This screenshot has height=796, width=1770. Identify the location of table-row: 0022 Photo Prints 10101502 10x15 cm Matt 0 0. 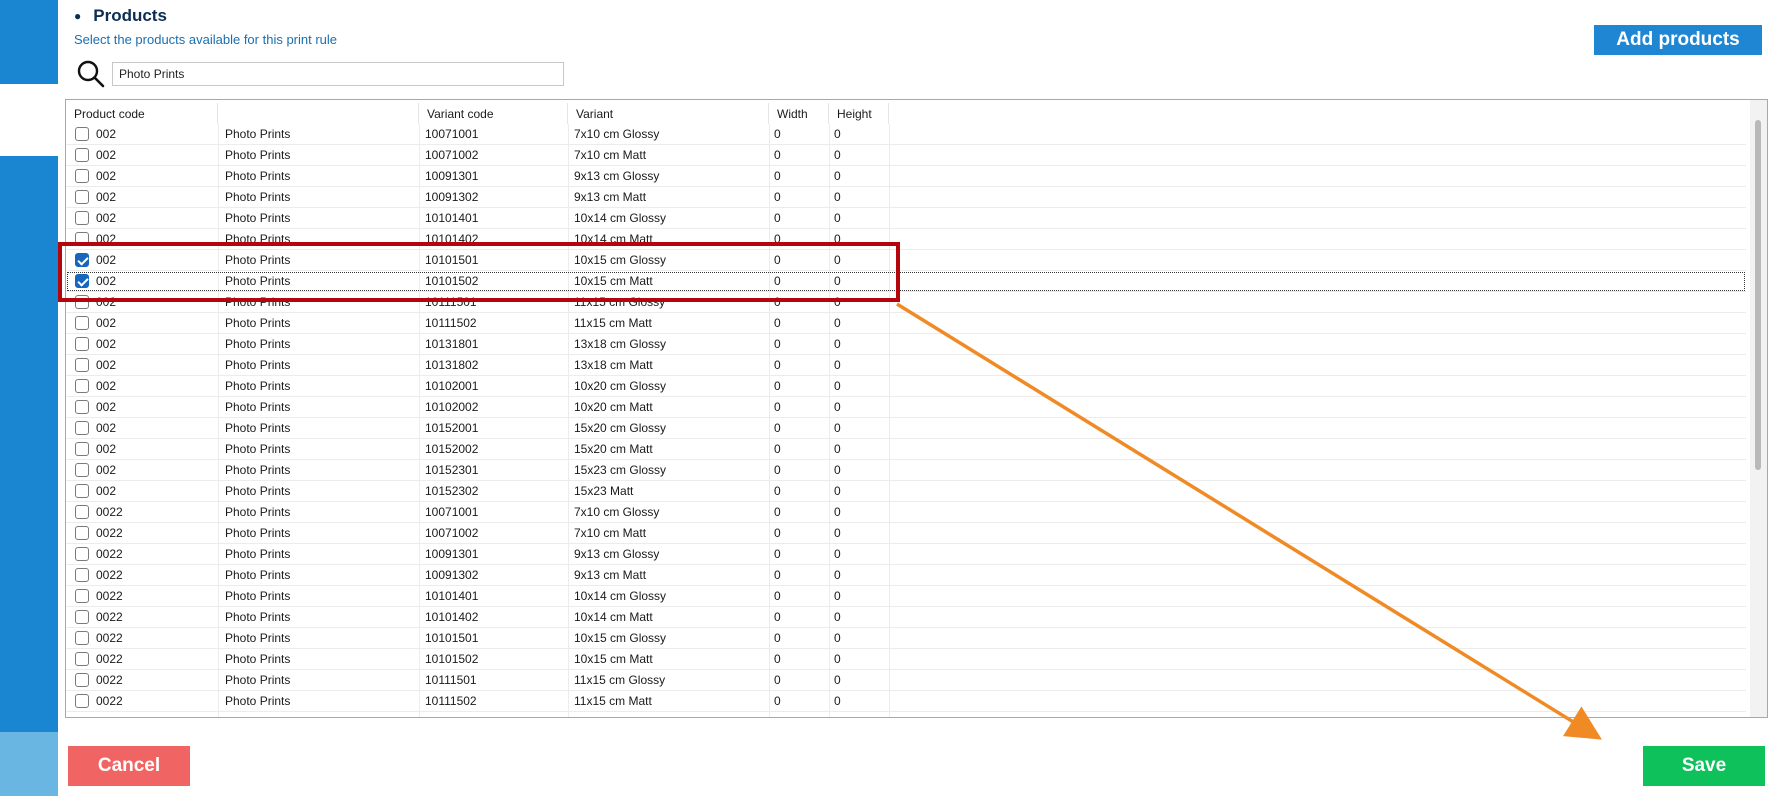
(906, 659).